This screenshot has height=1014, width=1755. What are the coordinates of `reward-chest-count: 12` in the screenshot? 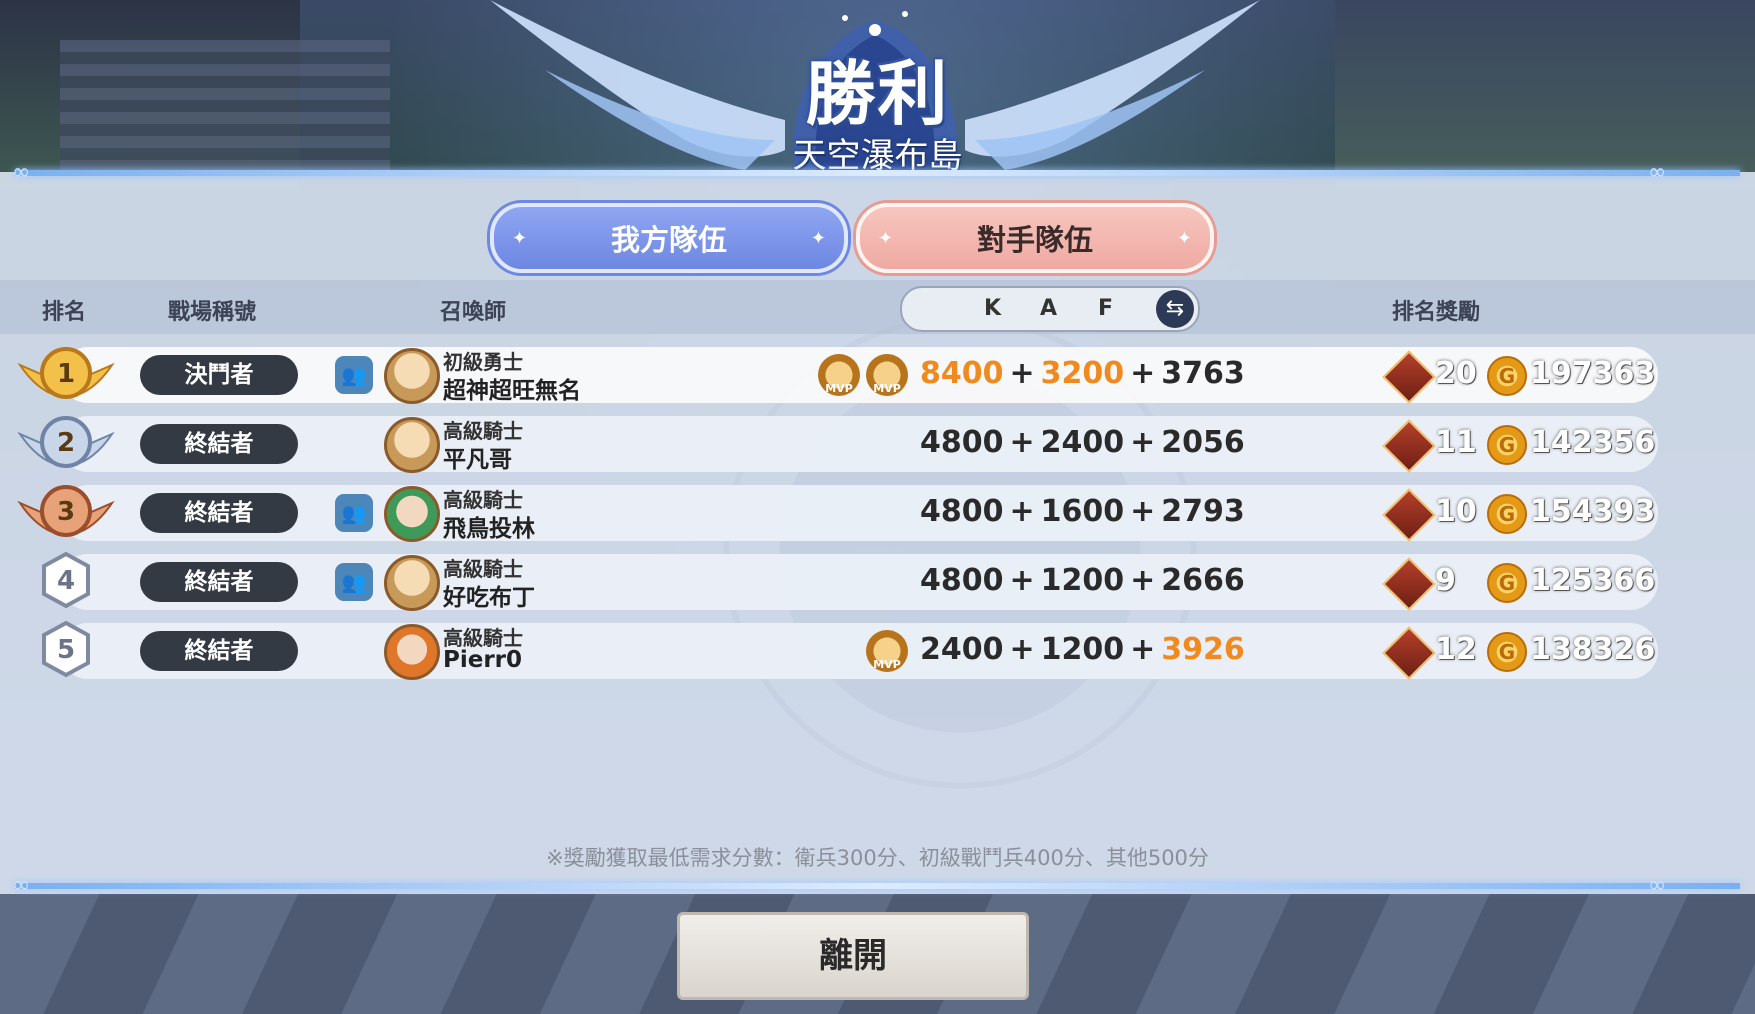 It's located at (1456, 649).